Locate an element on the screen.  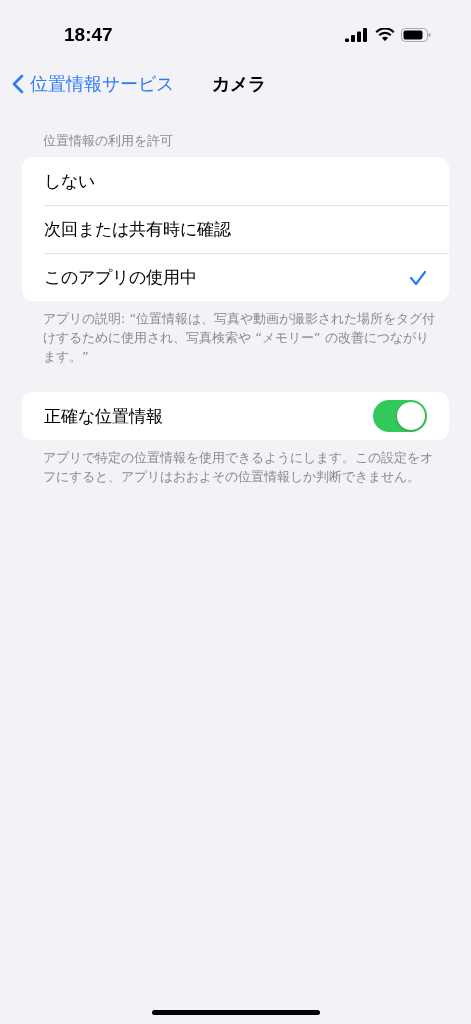
precise-location-toggle is located at coordinates (400, 416).